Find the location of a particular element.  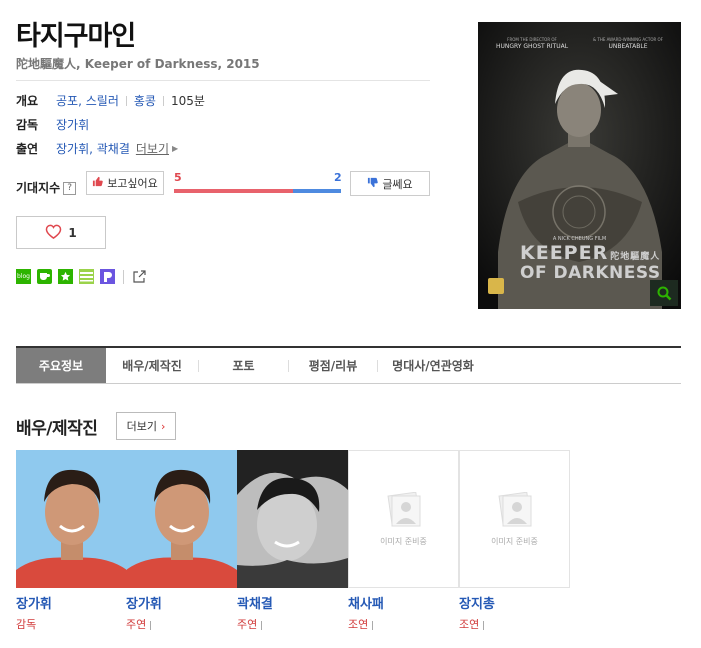

section-title: 배우/제작진 is located at coordinates (57, 429).